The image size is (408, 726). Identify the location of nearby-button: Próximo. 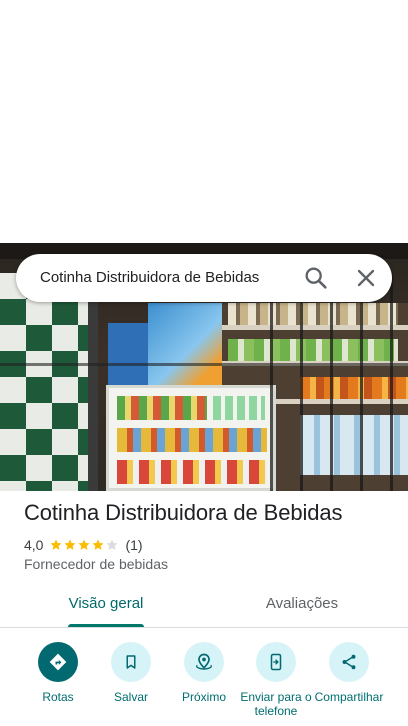
(204, 681).